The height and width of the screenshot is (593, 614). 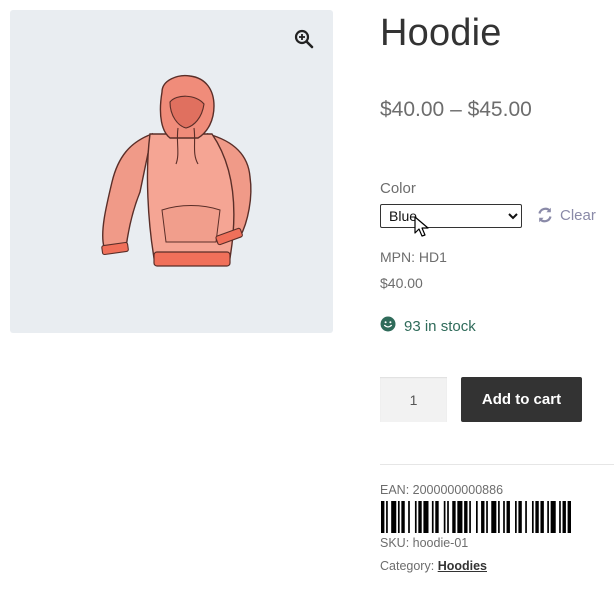 What do you see at coordinates (407, 566) in the screenshot?
I see `category-label: Category:` at bounding box center [407, 566].